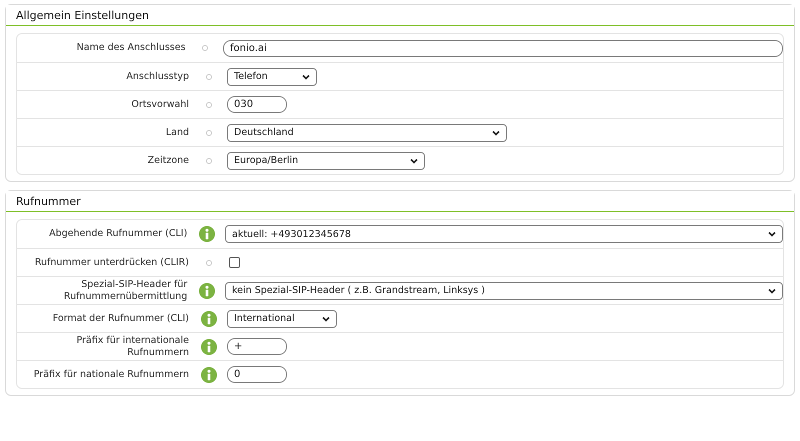 This screenshot has height=441, width=800. Describe the element at coordinates (503, 48) in the screenshot. I see `text-field: fonio.ai` at that location.